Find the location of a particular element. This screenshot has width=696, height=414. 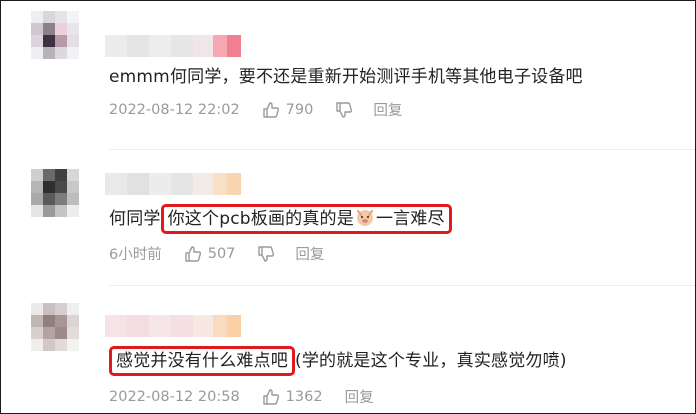

pig-face-emoji is located at coordinates (365, 217).